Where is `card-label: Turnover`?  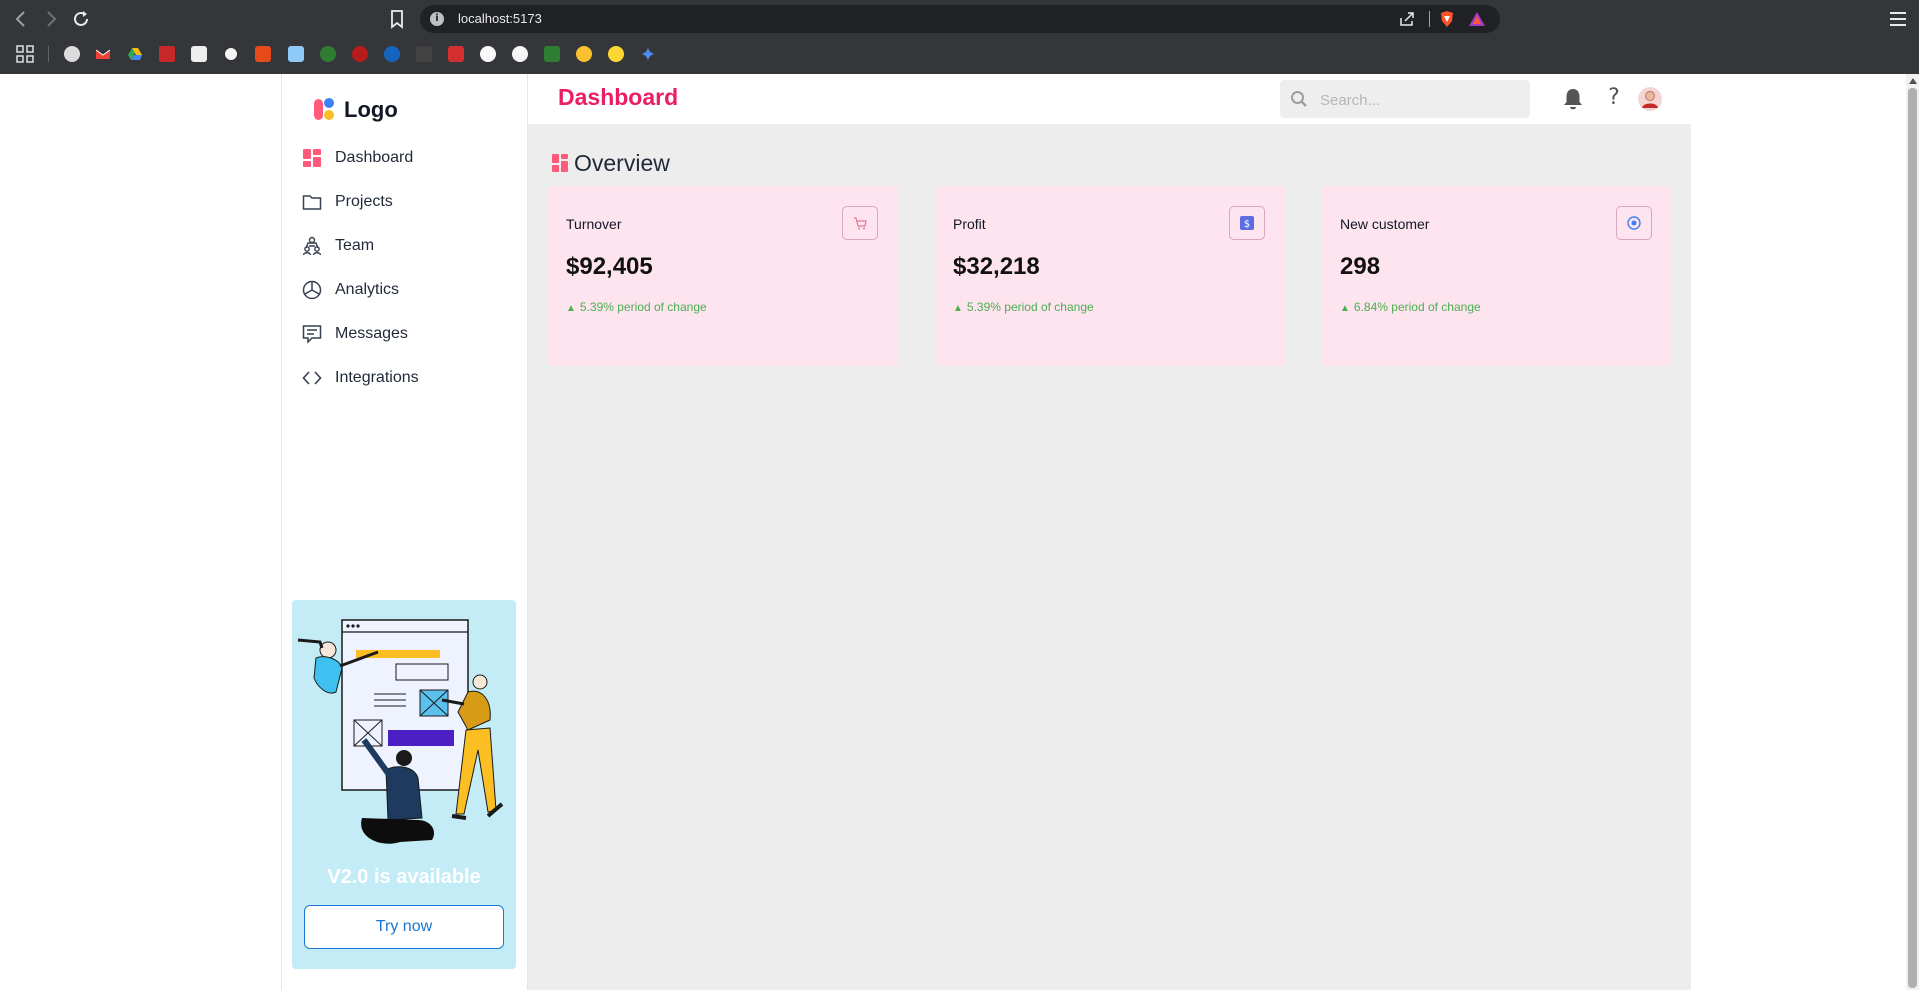 card-label: Turnover is located at coordinates (594, 224).